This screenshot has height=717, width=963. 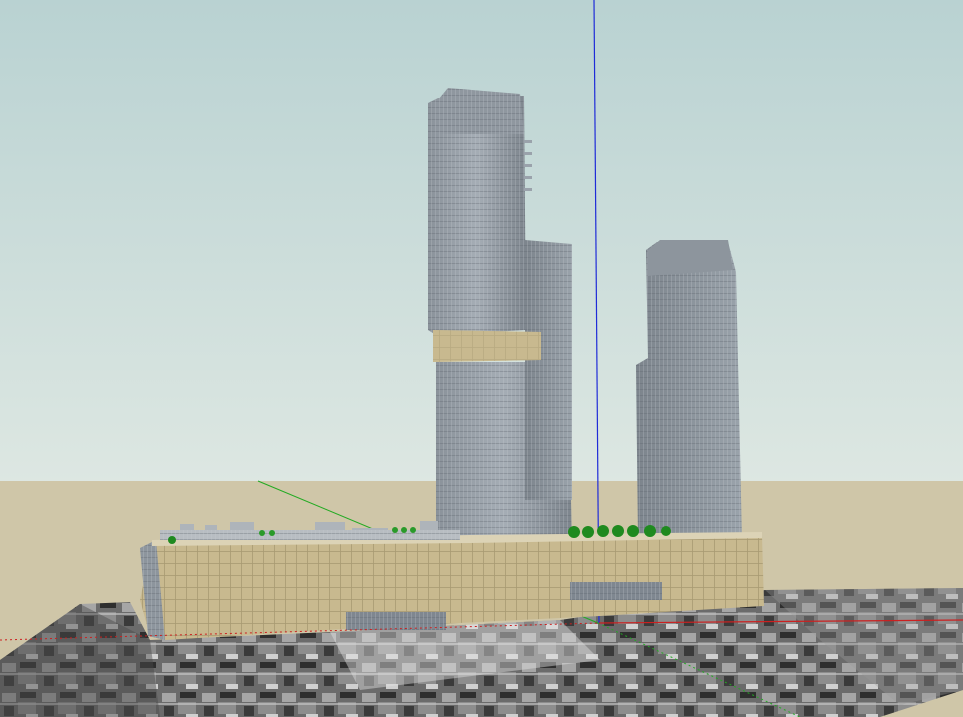 I want to click on short-tower-icon, so click(x=689, y=390).